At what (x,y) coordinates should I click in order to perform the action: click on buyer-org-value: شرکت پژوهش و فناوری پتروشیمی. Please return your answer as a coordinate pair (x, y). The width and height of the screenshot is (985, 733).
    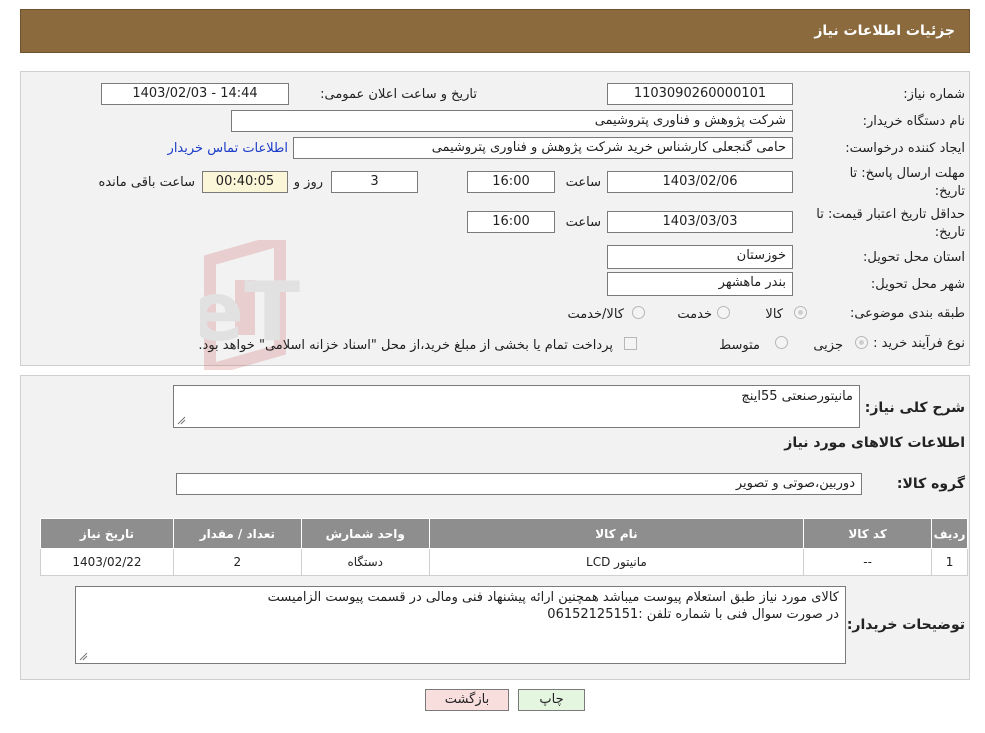
    Looking at the image, I should click on (512, 121).